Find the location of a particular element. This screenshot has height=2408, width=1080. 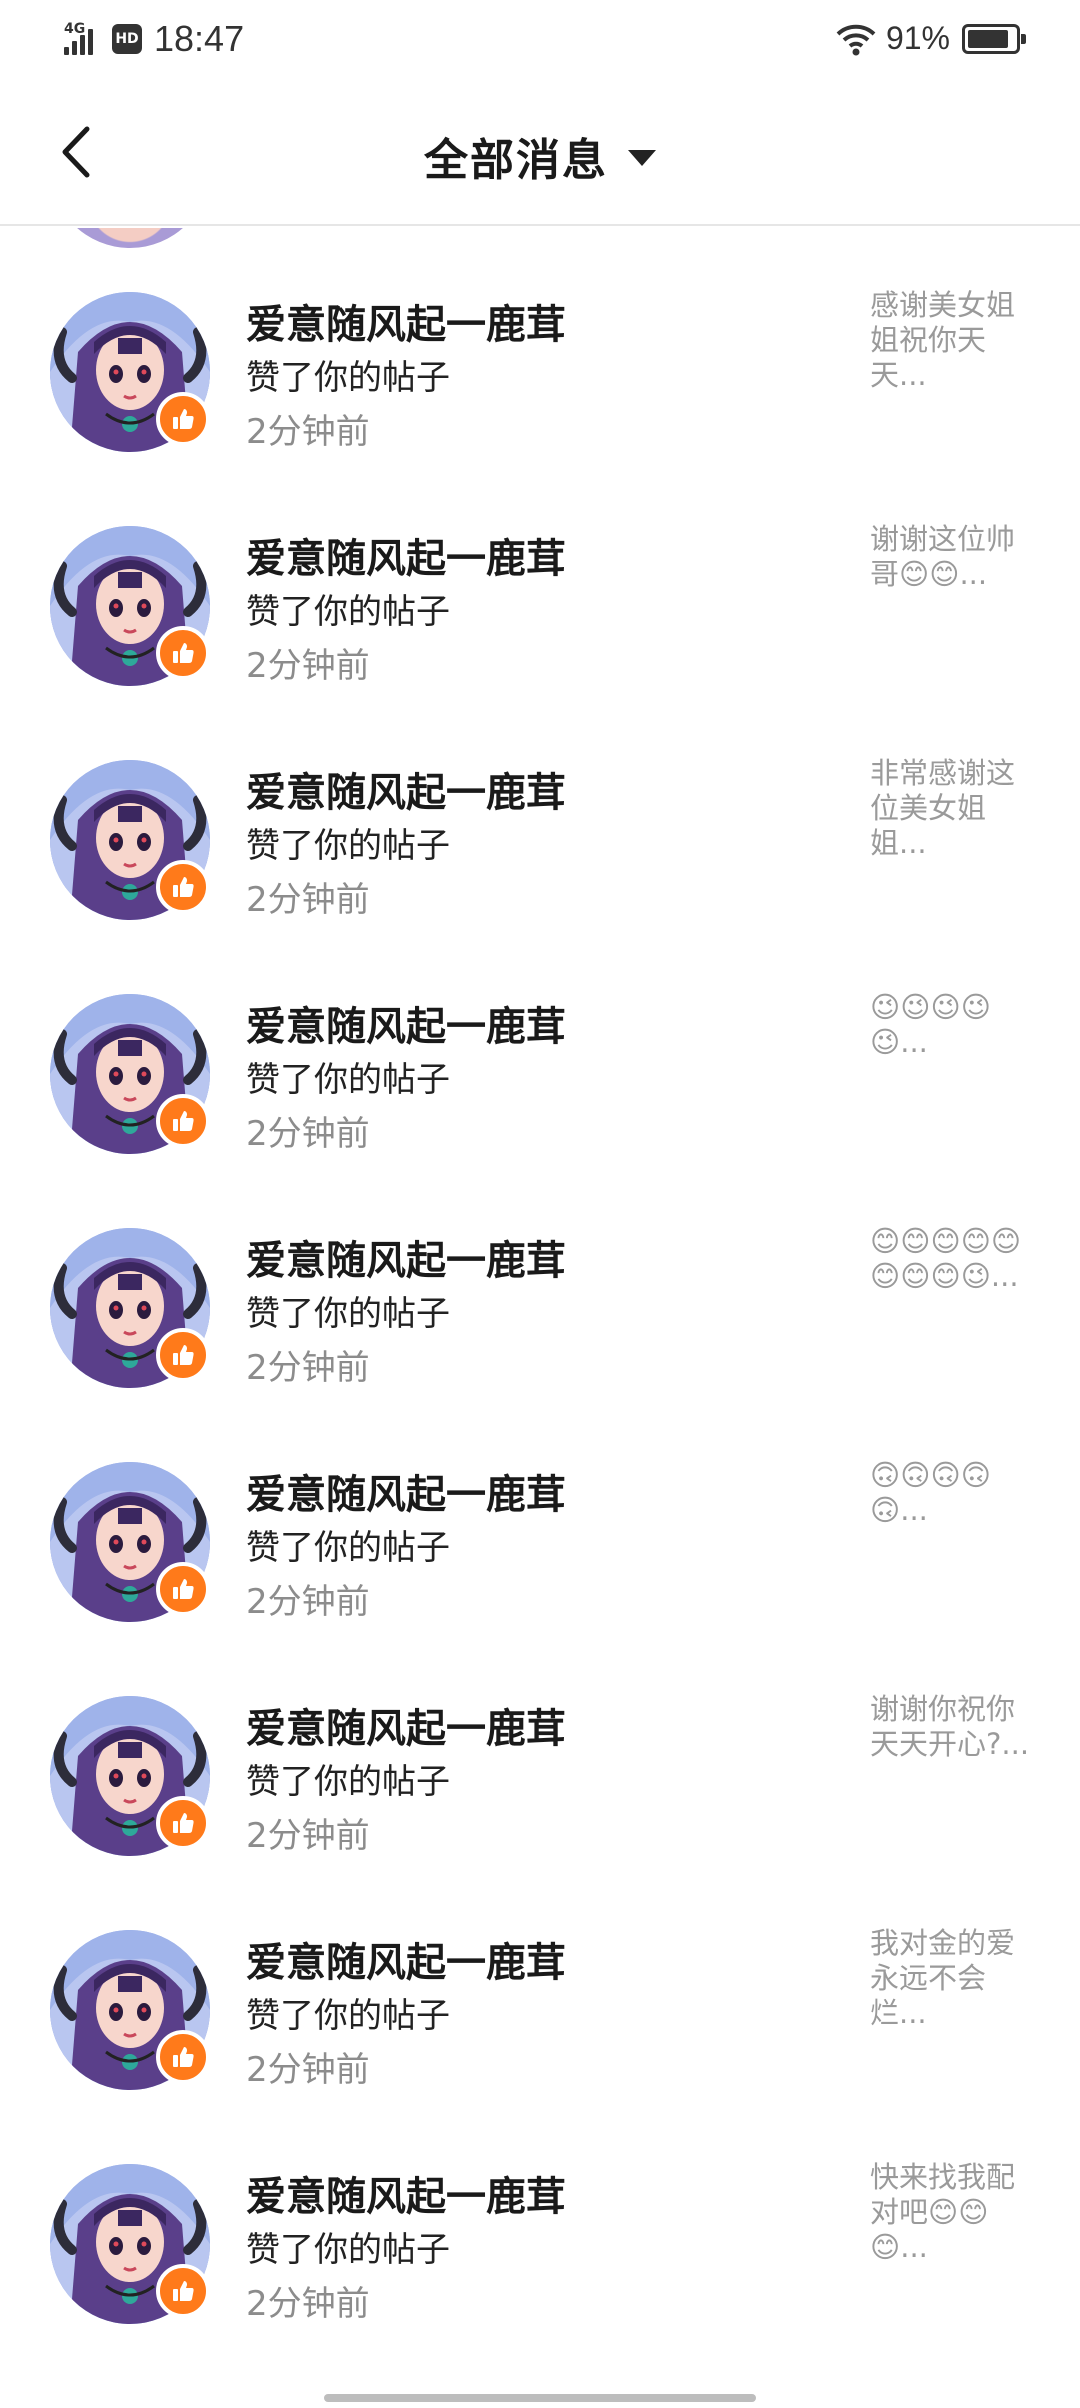

cellular-signal-icon: 4G is located at coordinates (84, 39).